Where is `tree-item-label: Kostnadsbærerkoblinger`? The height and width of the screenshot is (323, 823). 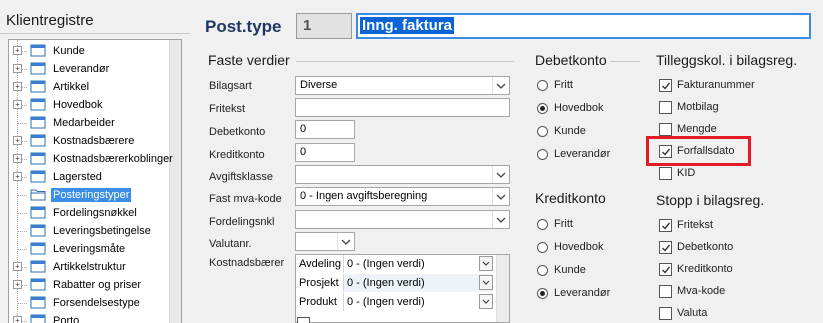 tree-item-label: Kostnadsbærerkoblinger is located at coordinates (113, 159).